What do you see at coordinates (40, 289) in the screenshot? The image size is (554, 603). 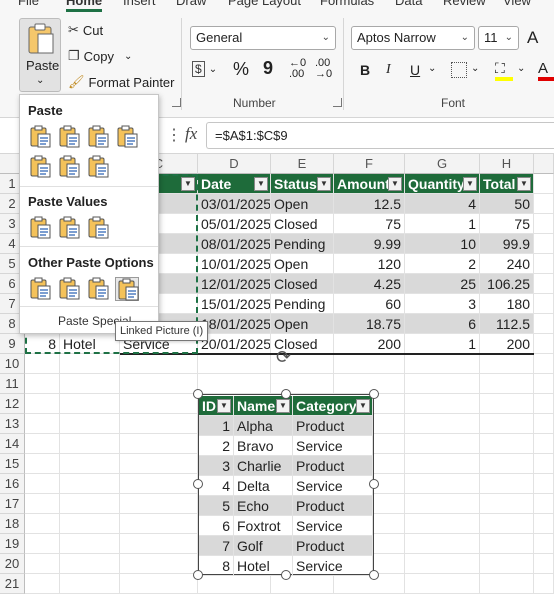 I see `paste-formatting-icon` at bounding box center [40, 289].